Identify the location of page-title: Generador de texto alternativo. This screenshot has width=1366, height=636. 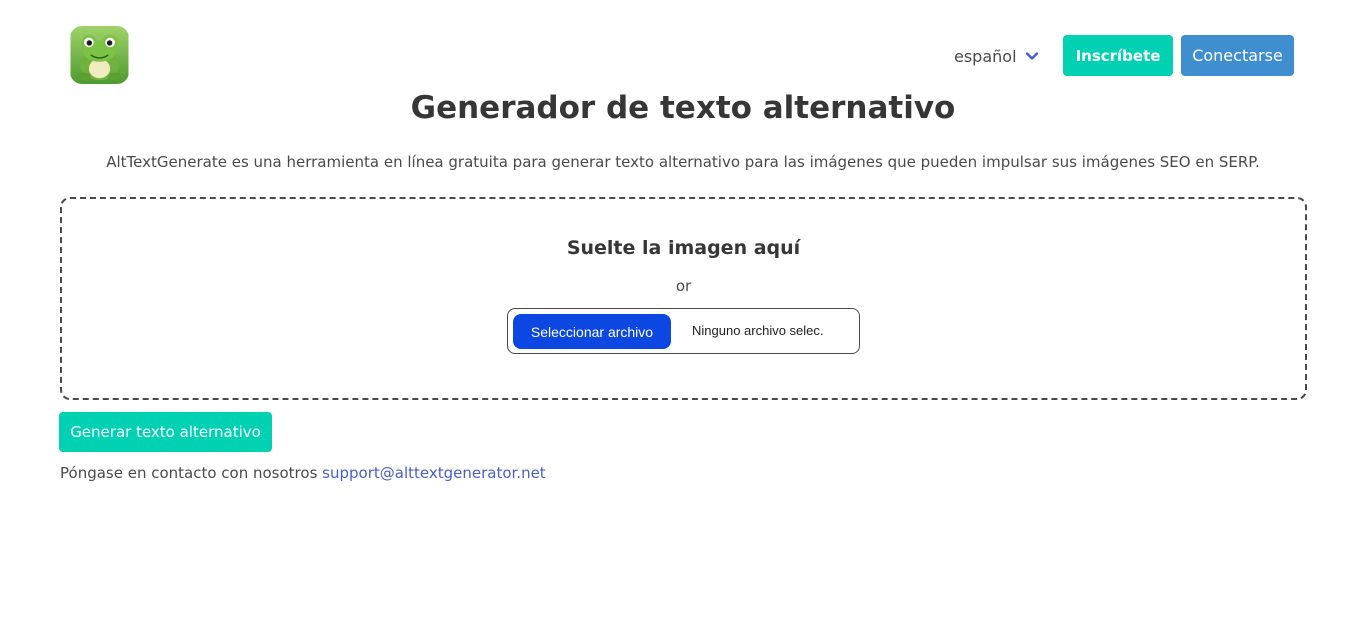
(683, 108).